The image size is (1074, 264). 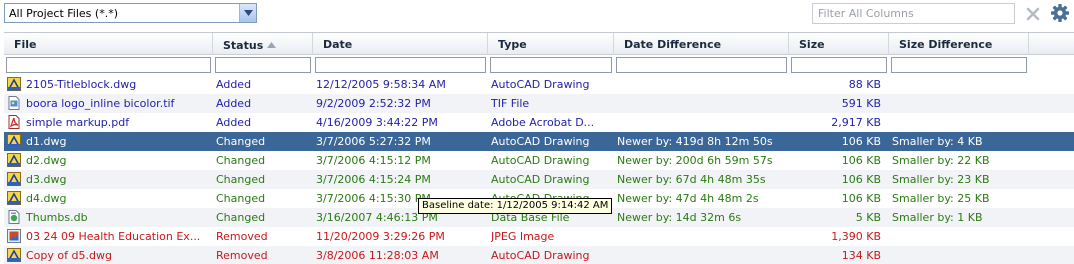 What do you see at coordinates (868, 217) in the screenshot?
I see `size-cell: 5 KB` at bounding box center [868, 217].